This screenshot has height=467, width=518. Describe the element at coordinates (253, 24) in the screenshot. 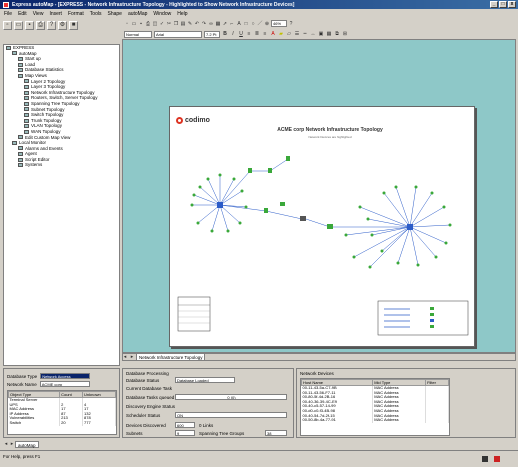

I see `ellipse-tool-icon: ○` at that location.